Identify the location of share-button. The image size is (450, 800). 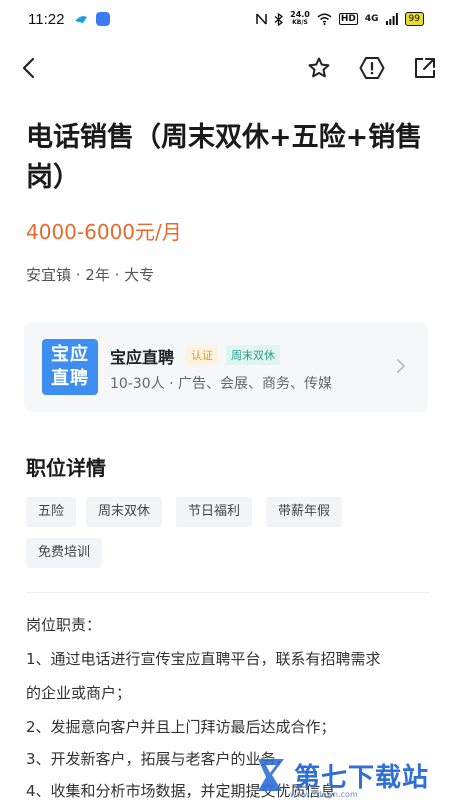
(425, 68).